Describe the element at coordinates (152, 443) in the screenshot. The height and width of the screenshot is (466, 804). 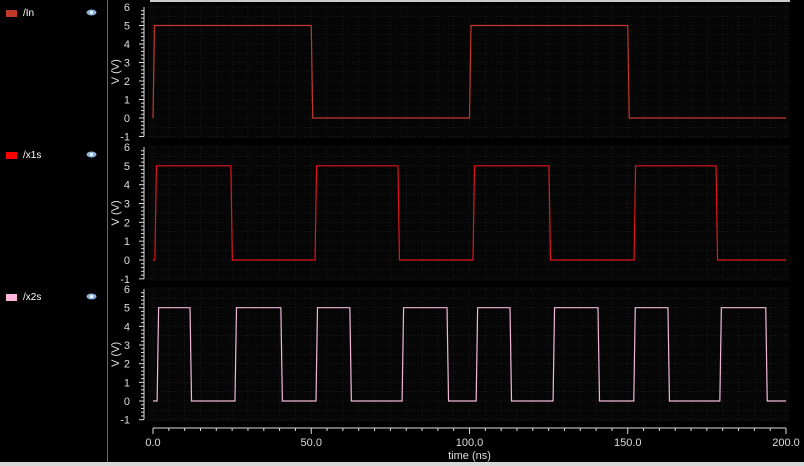
I see `x-tick-label: 0.0` at that location.